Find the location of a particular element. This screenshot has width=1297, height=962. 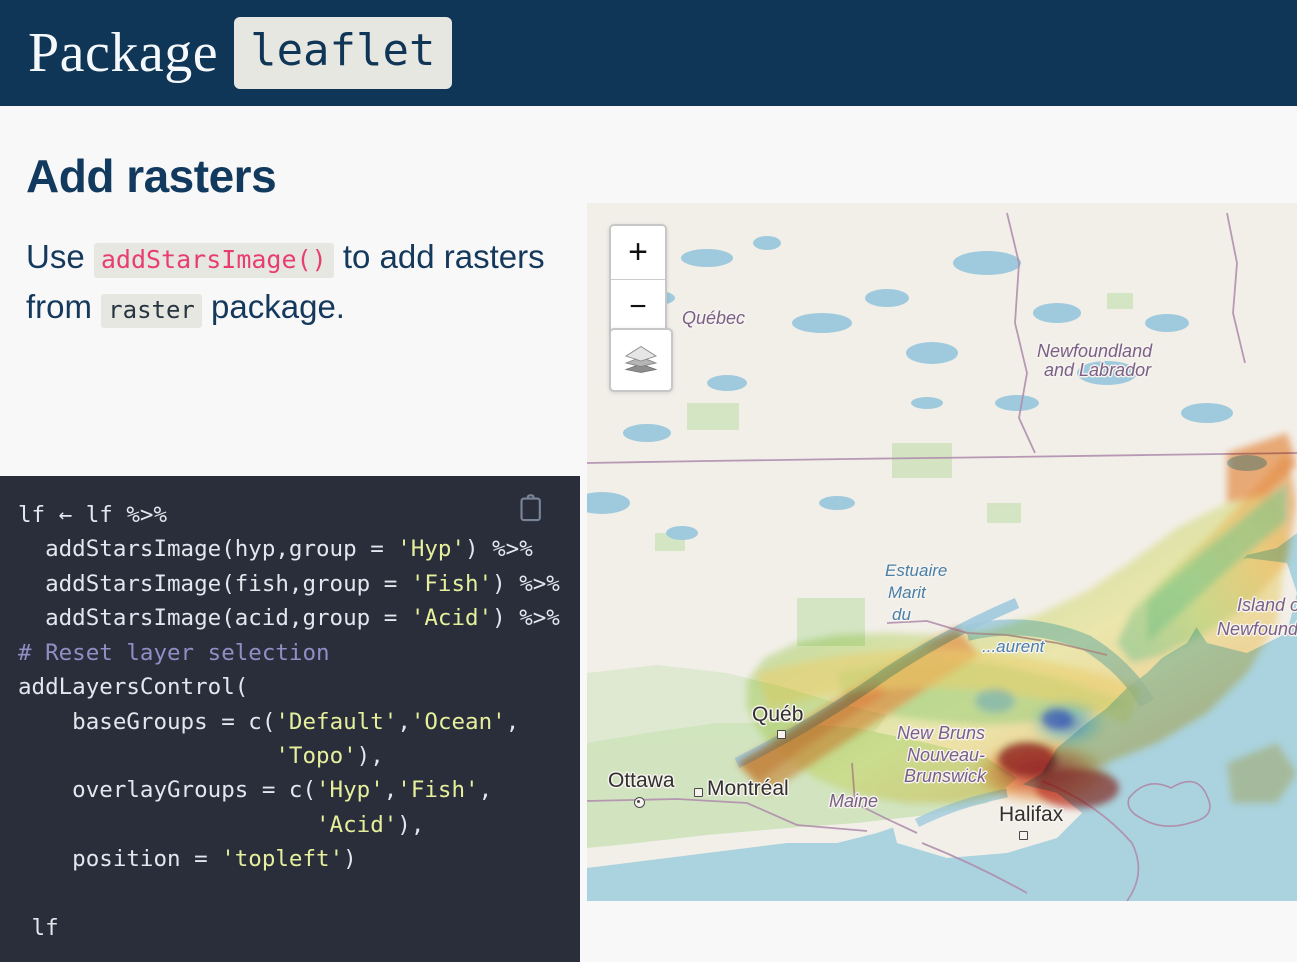

city-marker-ottawa is located at coordinates (639, 802).